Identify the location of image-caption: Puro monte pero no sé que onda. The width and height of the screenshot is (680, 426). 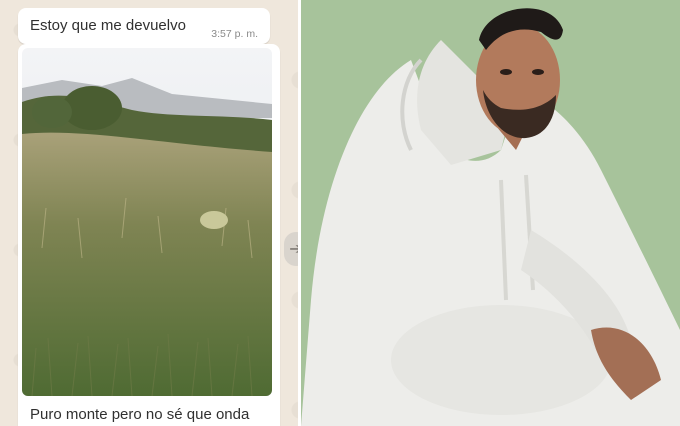
(140, 414).